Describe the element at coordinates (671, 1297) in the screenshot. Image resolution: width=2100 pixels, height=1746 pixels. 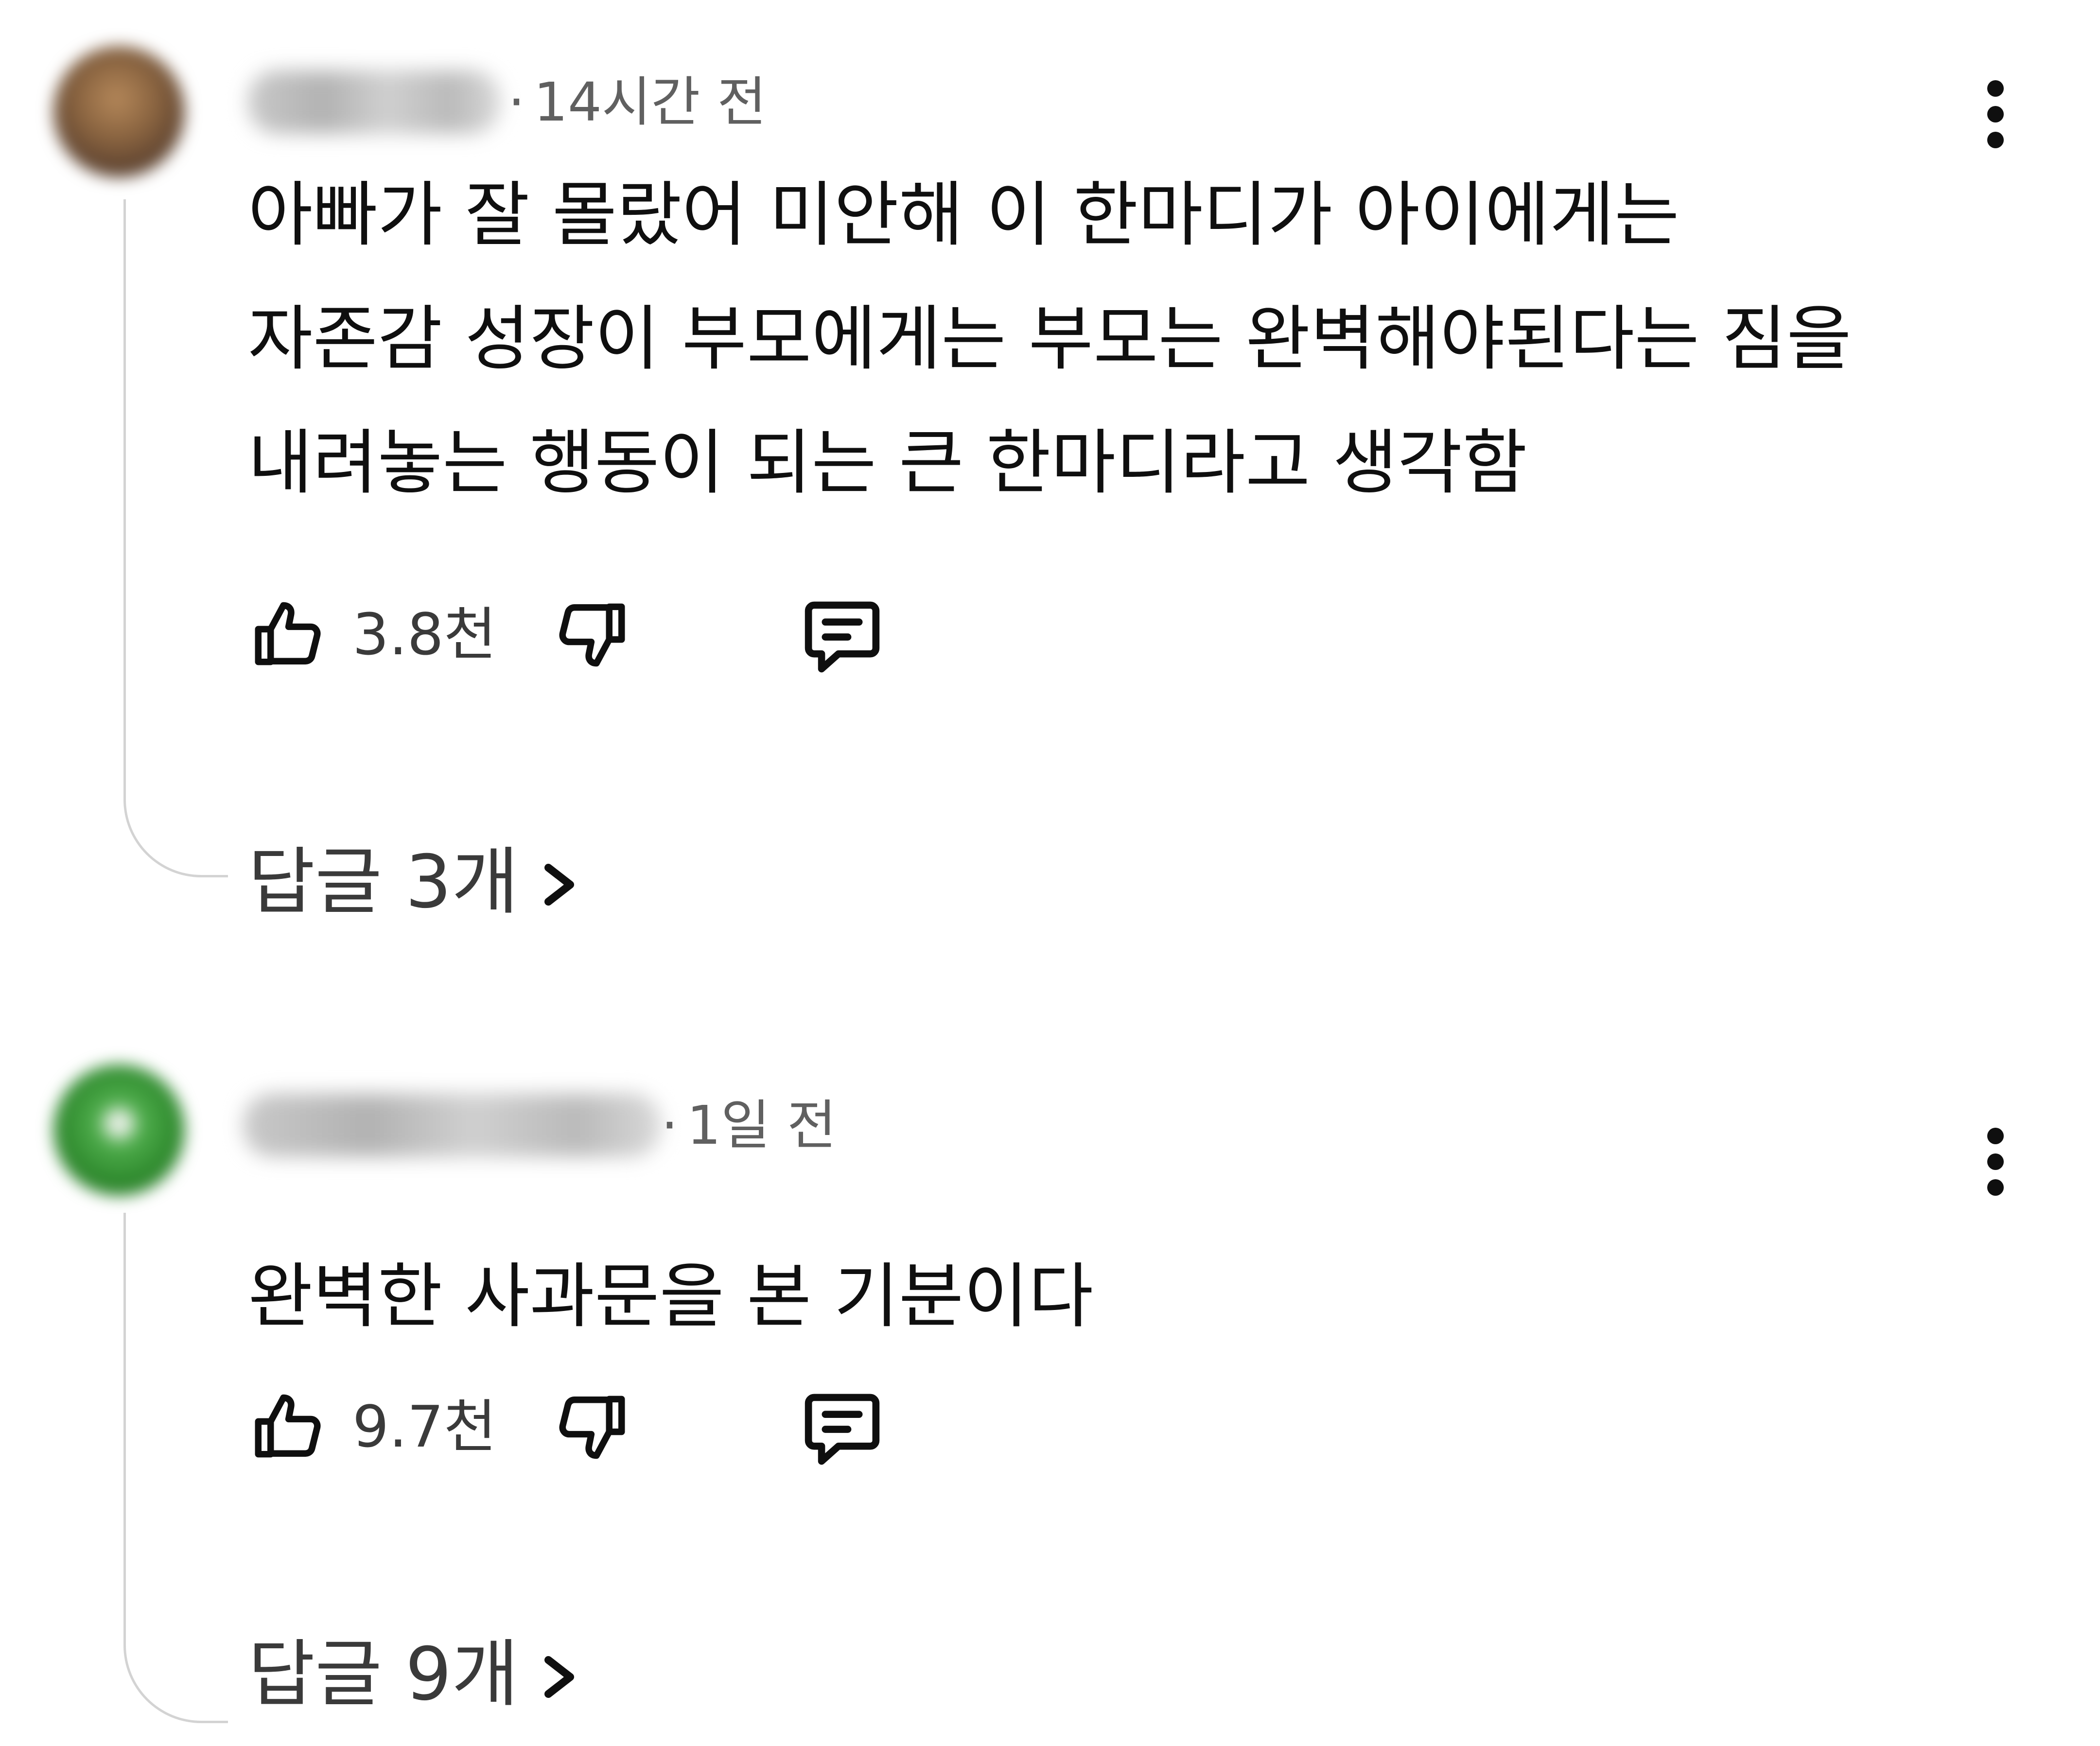
I see `comment-text: 완벽한 사과문을 본 기분이다` at that location.